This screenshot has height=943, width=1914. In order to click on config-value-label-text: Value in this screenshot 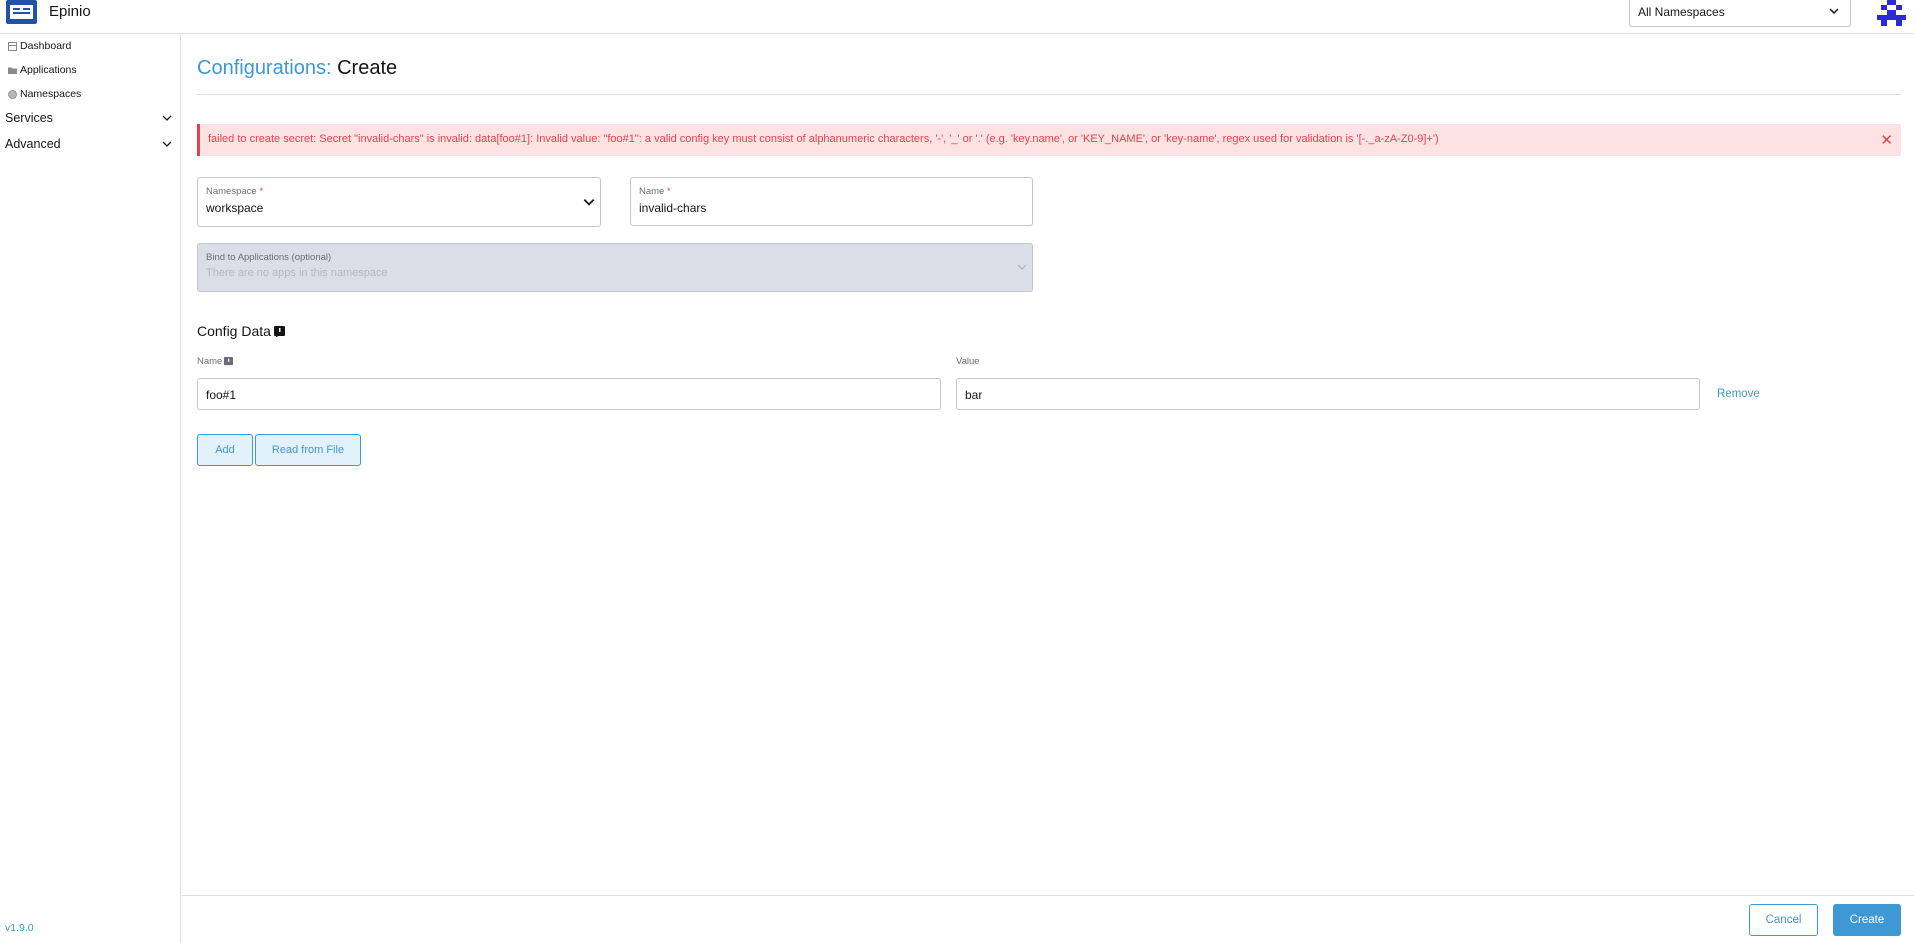, I will do `click(968, 361)`.